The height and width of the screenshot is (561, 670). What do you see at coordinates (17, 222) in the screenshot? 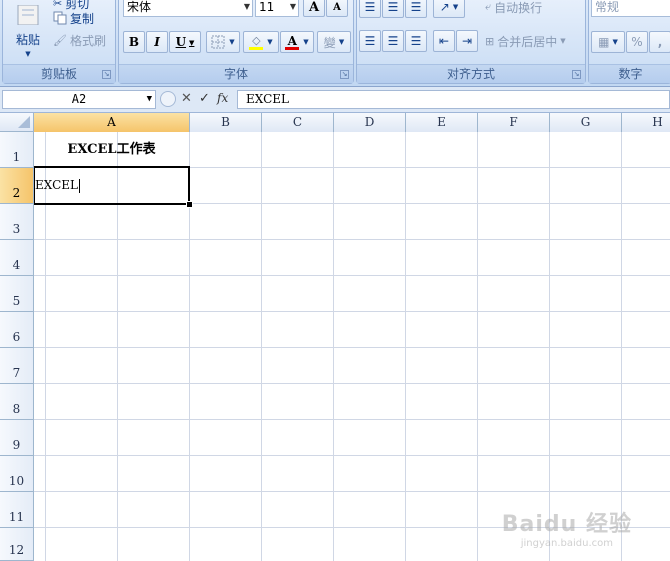
I see `row-header-3: 3` at bounding box center [17, 222].